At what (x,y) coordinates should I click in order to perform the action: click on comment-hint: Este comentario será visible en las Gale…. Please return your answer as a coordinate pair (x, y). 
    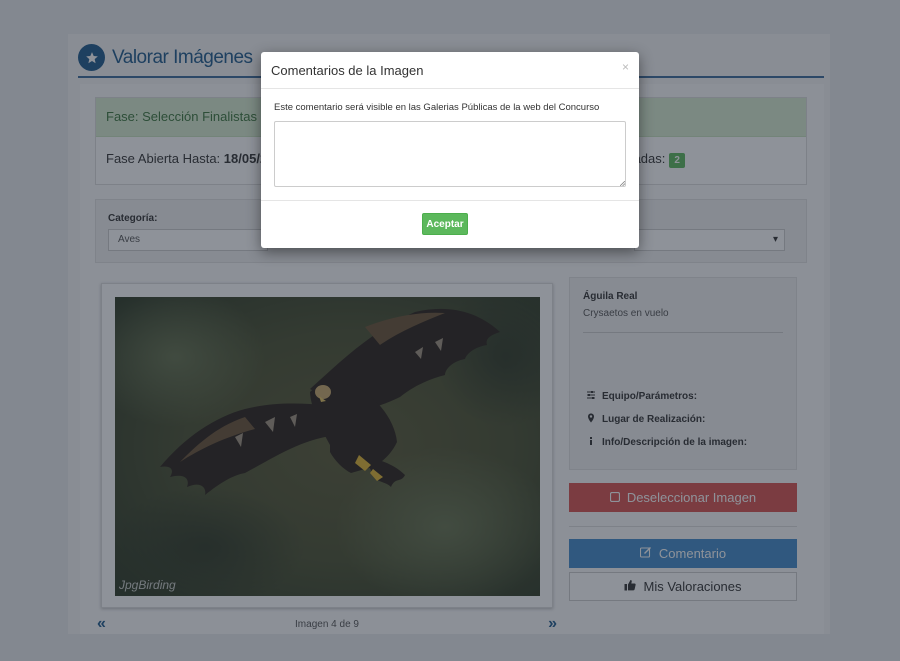
    Looking at the image, I should click on (437, 107).